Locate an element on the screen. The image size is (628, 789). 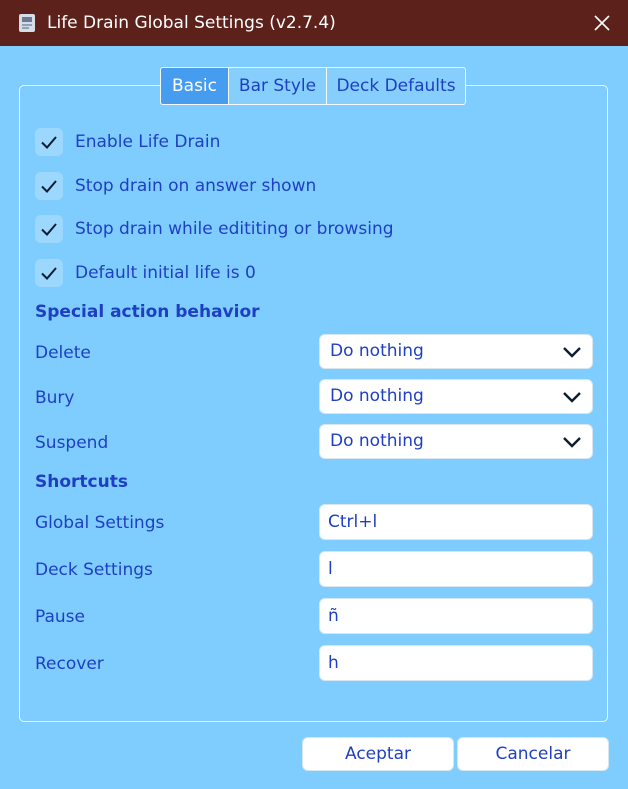
stop-drain-answer-option: Stop drain on answer shown is located at coordinates (175, 186).